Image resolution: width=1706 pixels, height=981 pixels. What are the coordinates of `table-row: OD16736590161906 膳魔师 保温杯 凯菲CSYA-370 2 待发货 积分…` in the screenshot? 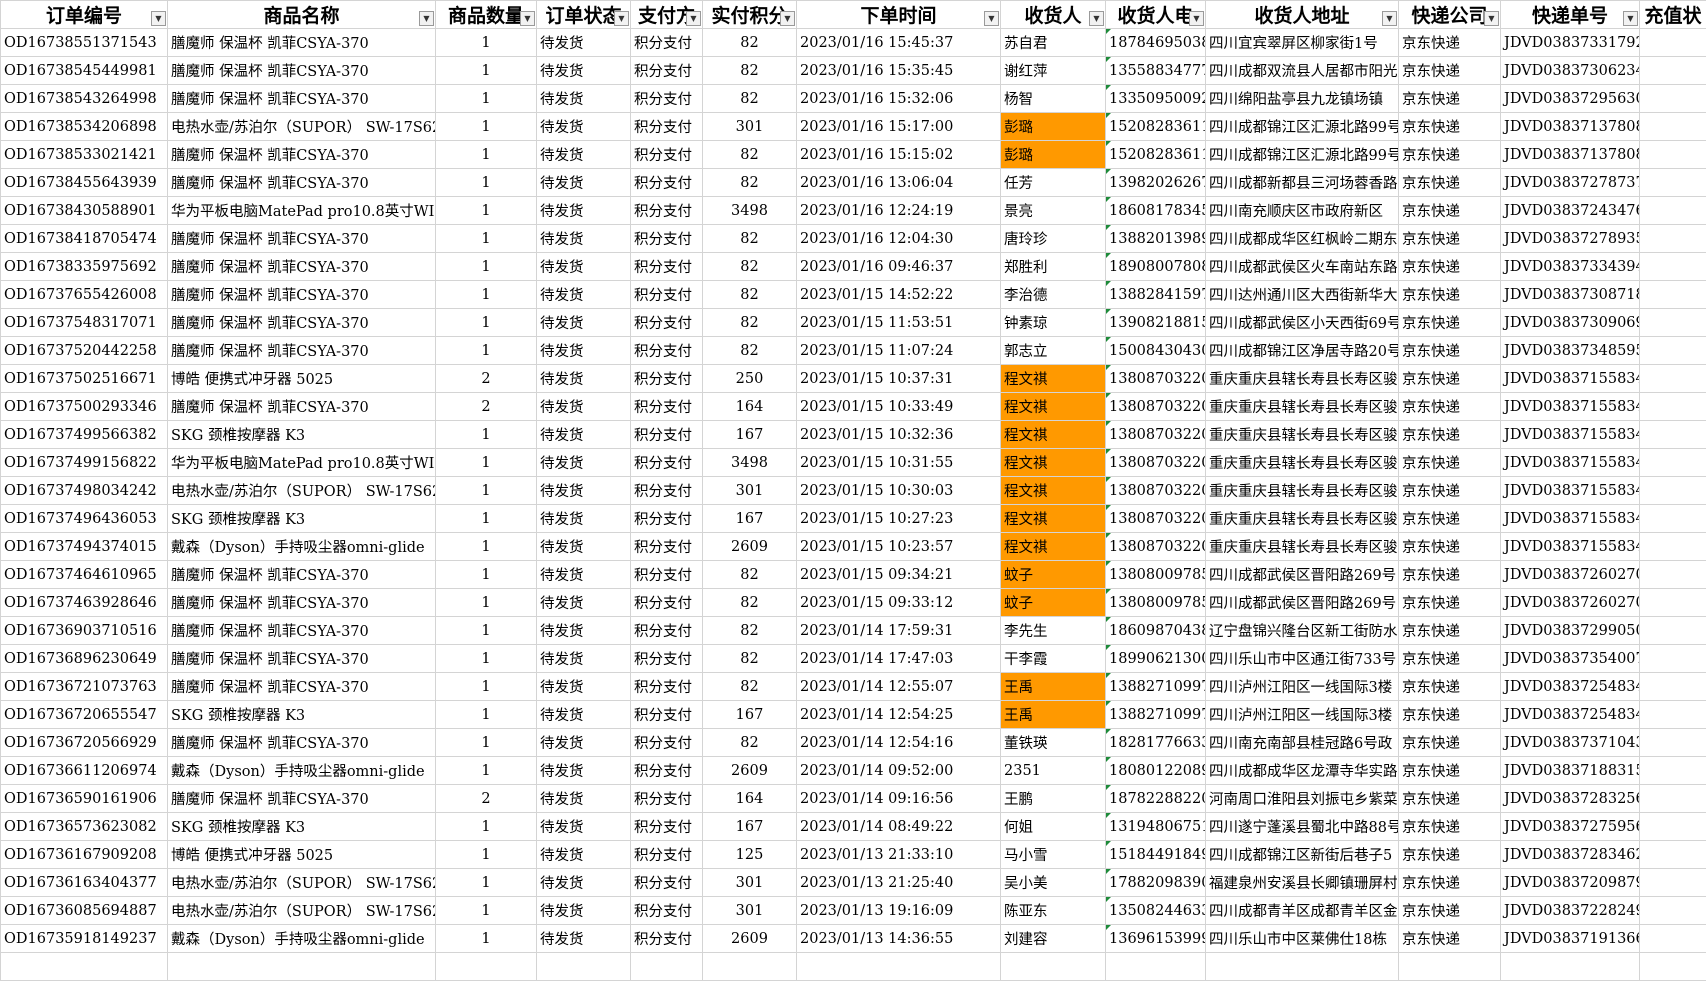 It's located at (853, 798).